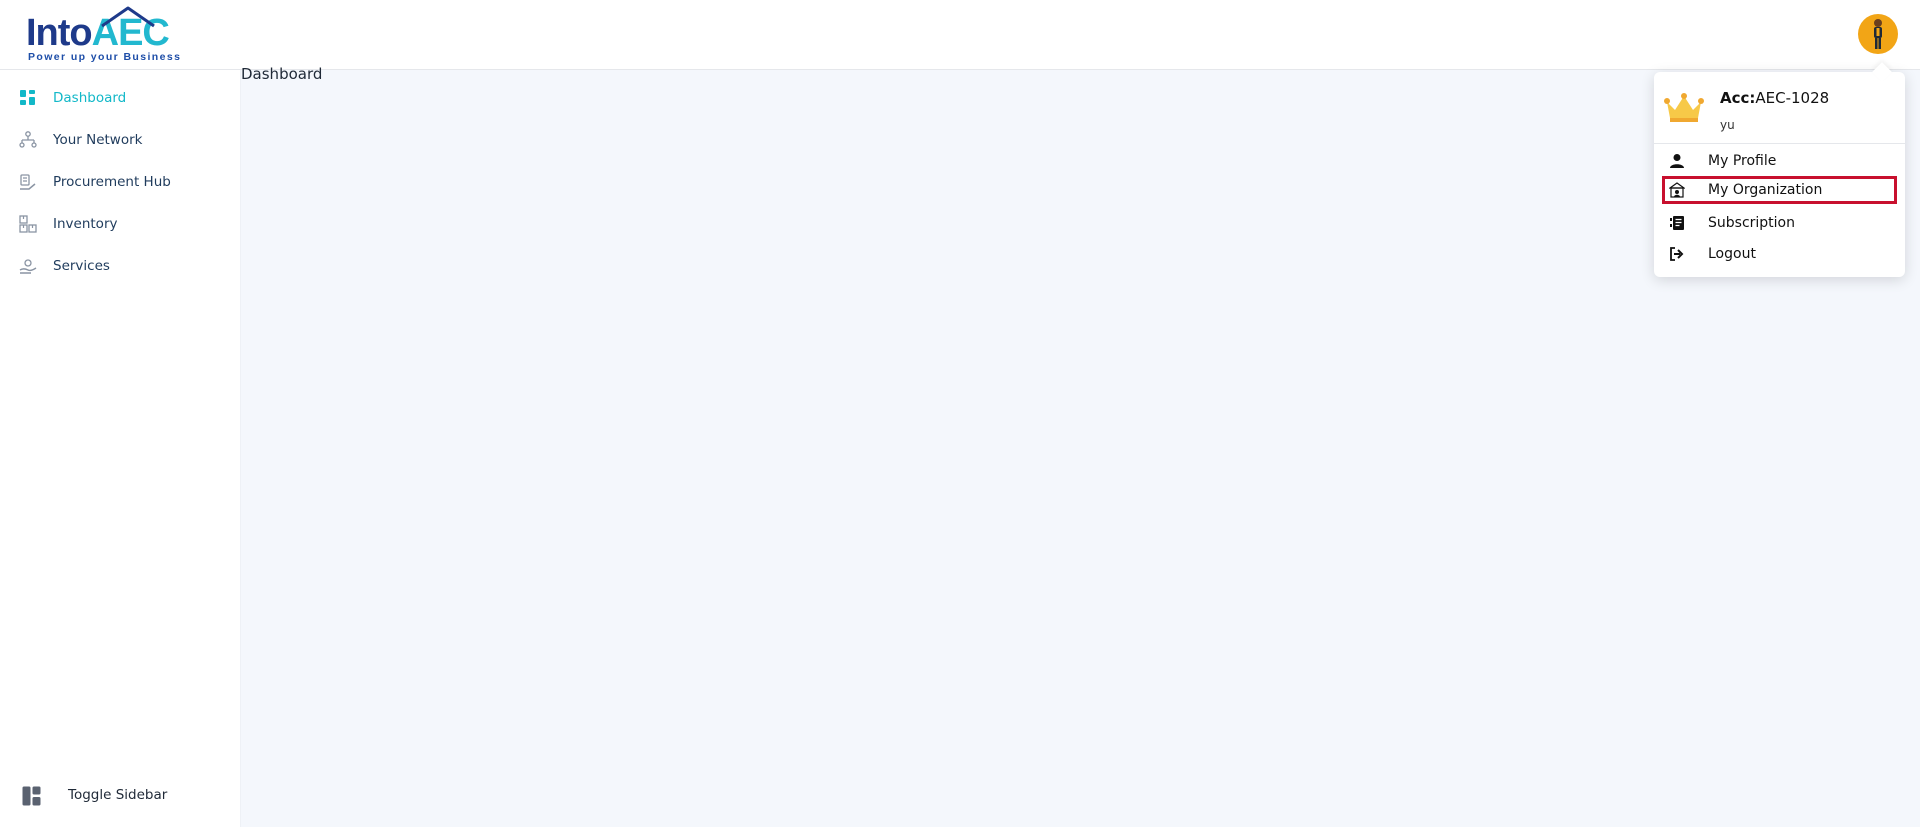 This screenshot has width=1920, height=827. What do you see at coordinates (104, 34) in the screenshot?
I see `intoaec-logo: IntoAEC Power up your Business` at bounding box center [104, 34].